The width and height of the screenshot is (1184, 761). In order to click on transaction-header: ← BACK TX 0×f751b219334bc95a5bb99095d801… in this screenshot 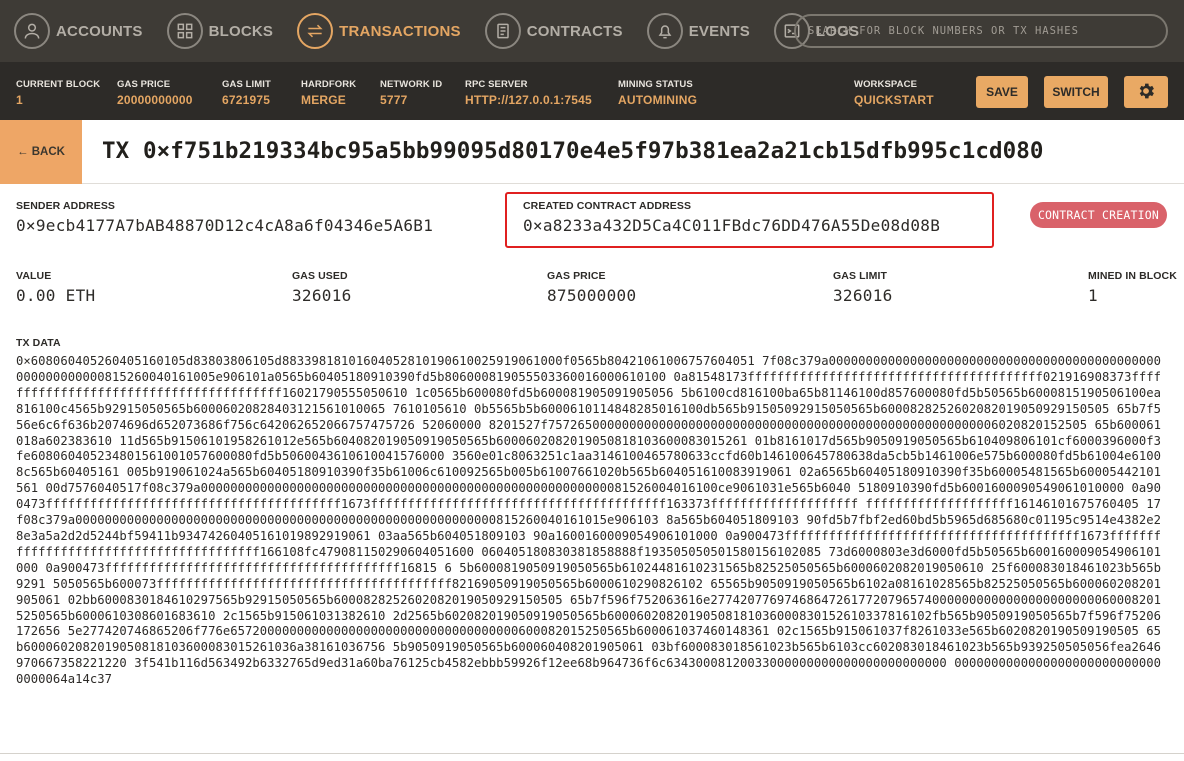, I will do `click(592, 152)`.